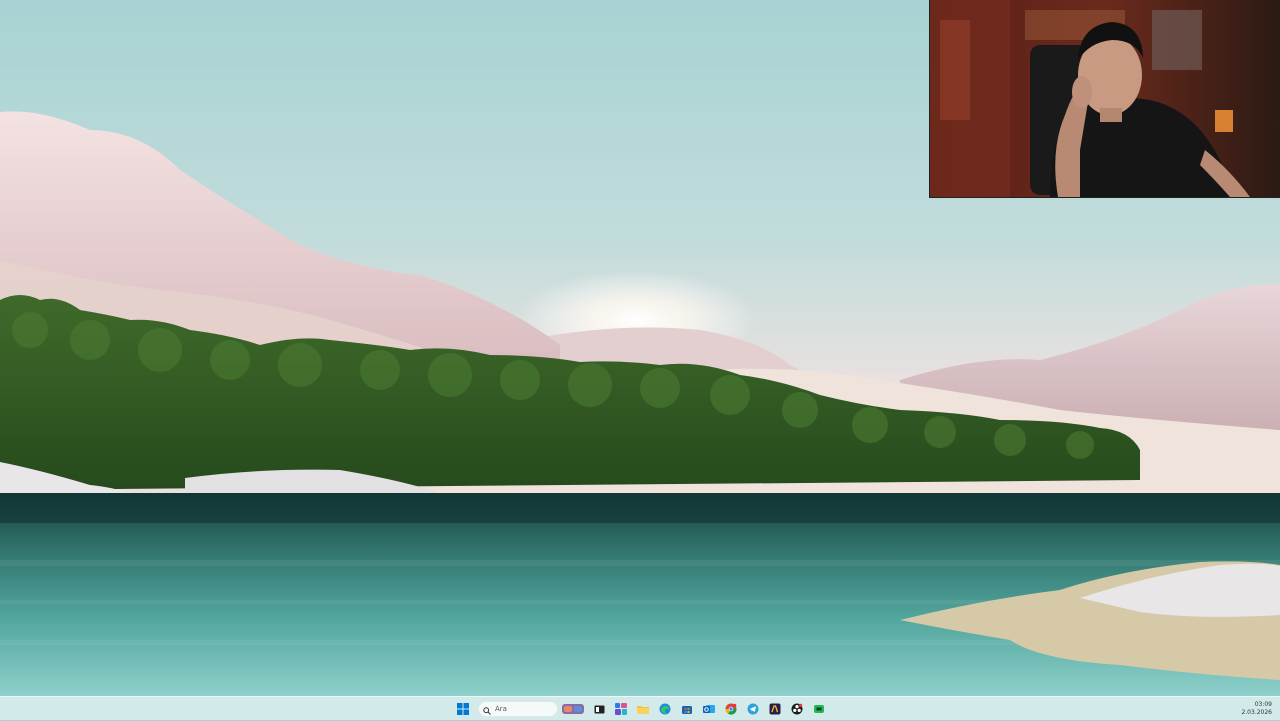 The height and width of the screenshot is (721, 1280). What do you see at coordinates (573, 709) in the screenshot?
I see `search-highlight-icon` at bounding box center [573, 709].